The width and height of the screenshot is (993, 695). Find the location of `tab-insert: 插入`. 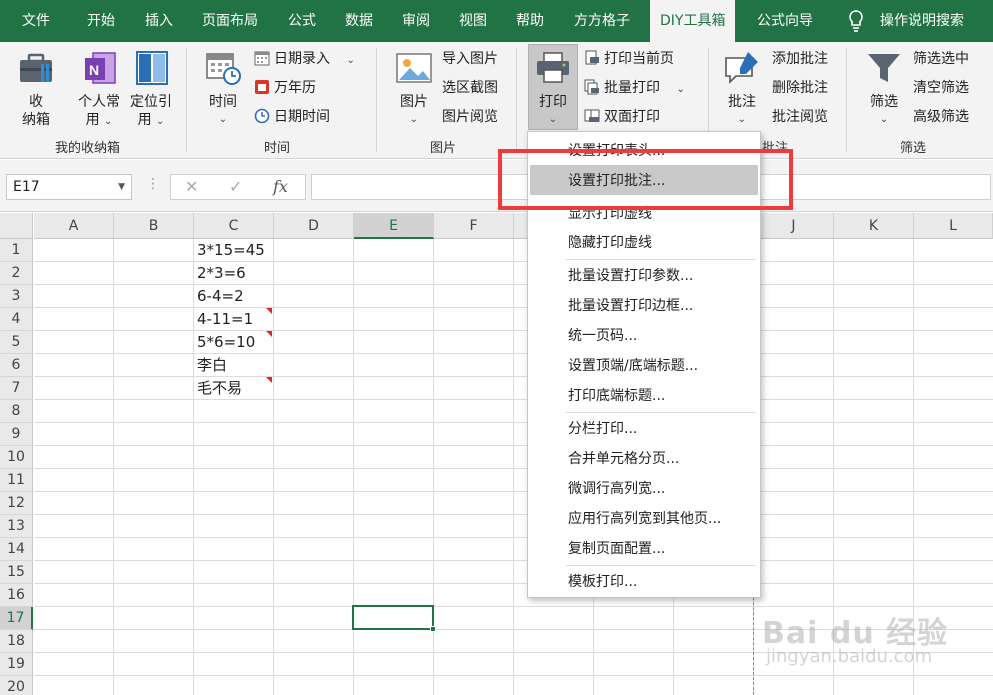

tab-insert: 插入 is located at coordinates (159, 21).